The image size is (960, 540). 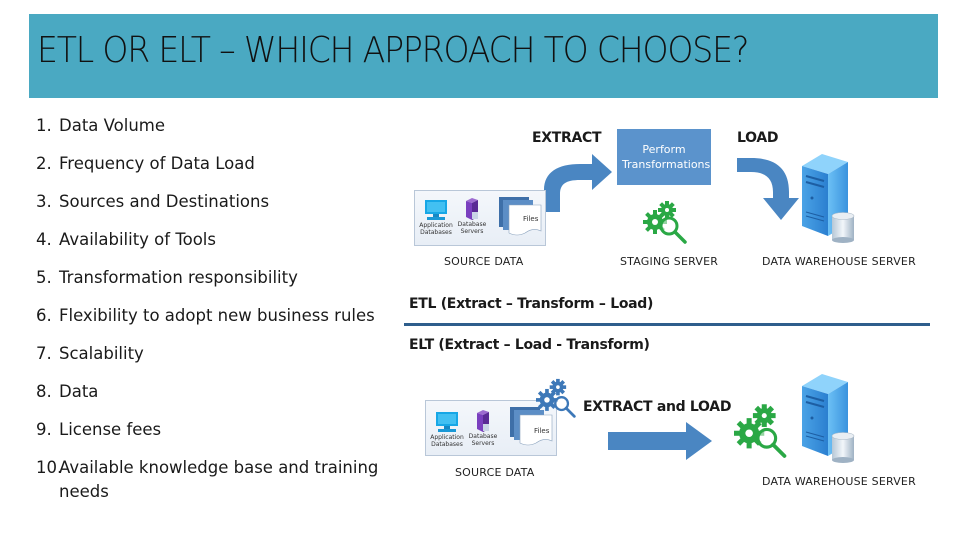 What do you see at coordinates (221, 361) in the screenshot?
I see `criteria-item: 7. Scalability` at bounding box center [221, 361].